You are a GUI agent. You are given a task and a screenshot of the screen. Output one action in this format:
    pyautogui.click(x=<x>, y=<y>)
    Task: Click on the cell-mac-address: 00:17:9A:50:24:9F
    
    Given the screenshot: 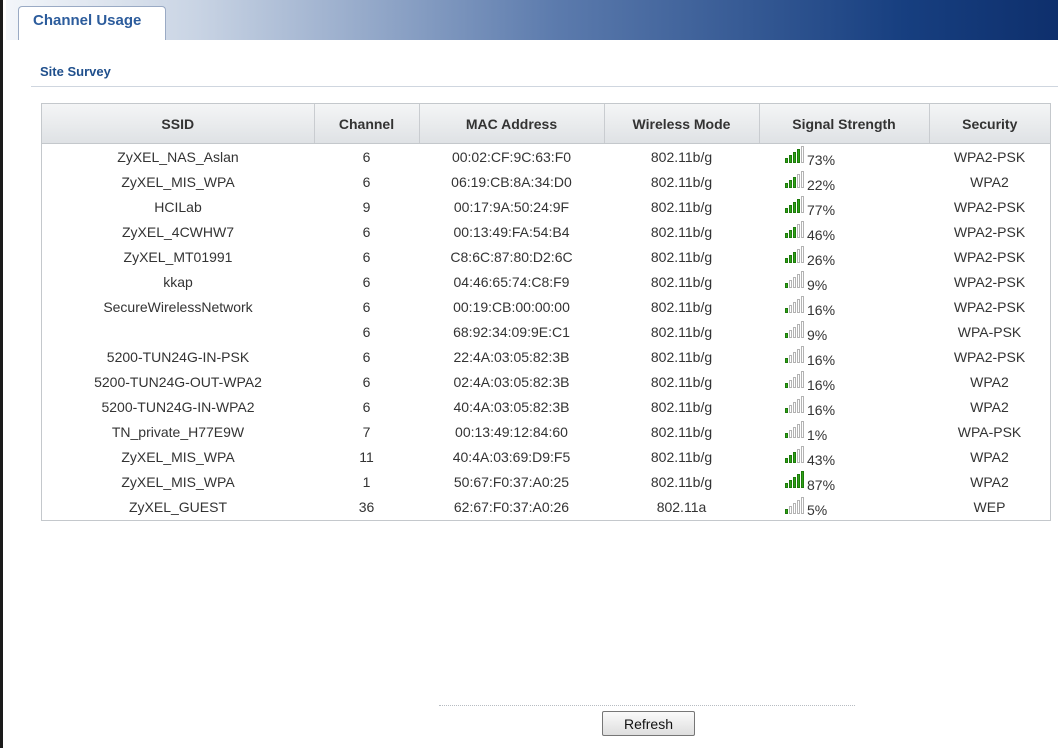 What is the action you would take?
    pyautogui.click(x=511, y=206)
    